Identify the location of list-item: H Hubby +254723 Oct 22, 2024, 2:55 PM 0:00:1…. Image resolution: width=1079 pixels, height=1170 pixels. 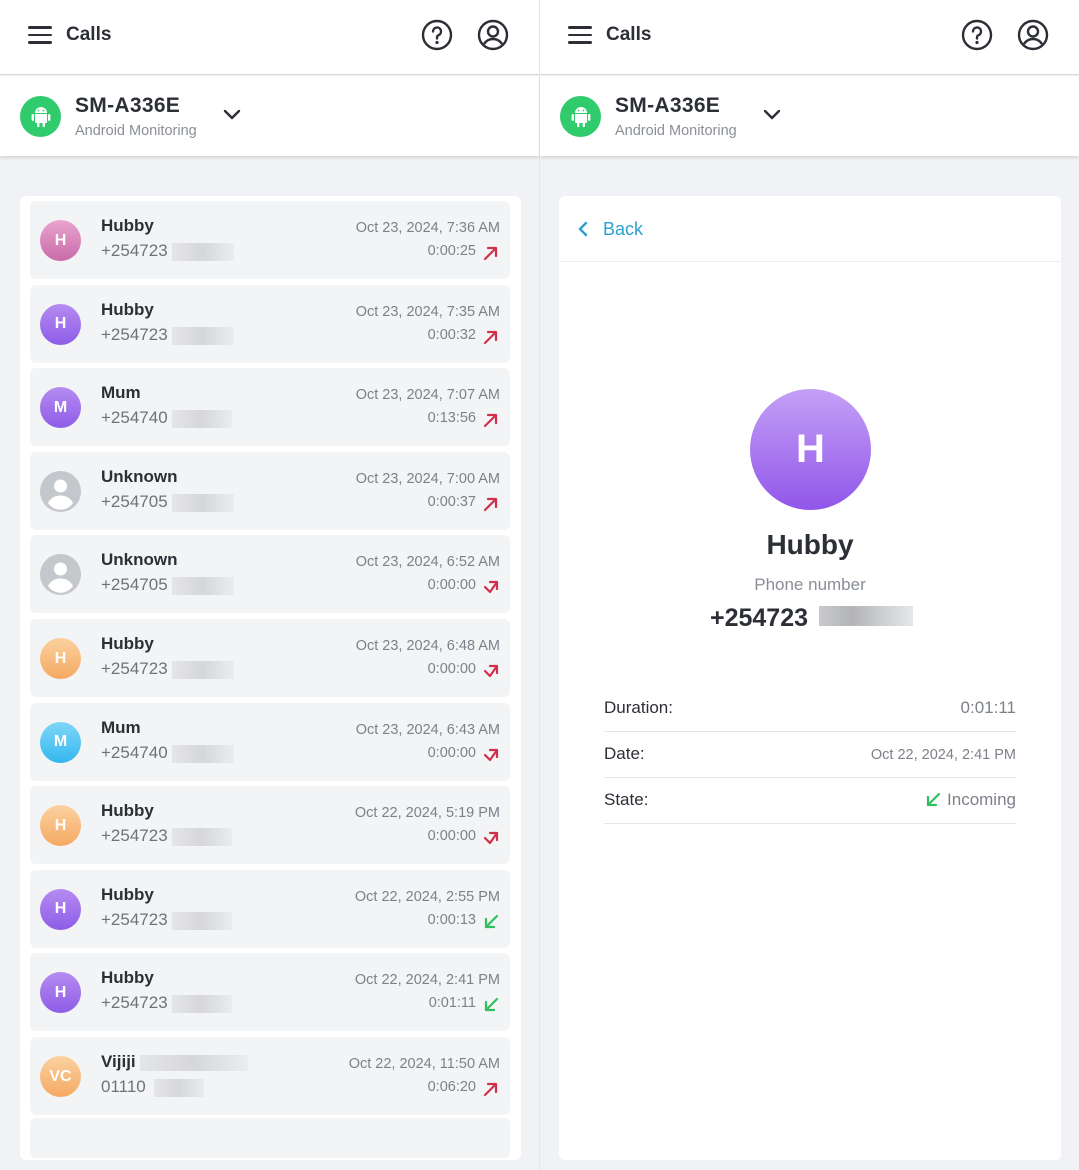
(270, 908).